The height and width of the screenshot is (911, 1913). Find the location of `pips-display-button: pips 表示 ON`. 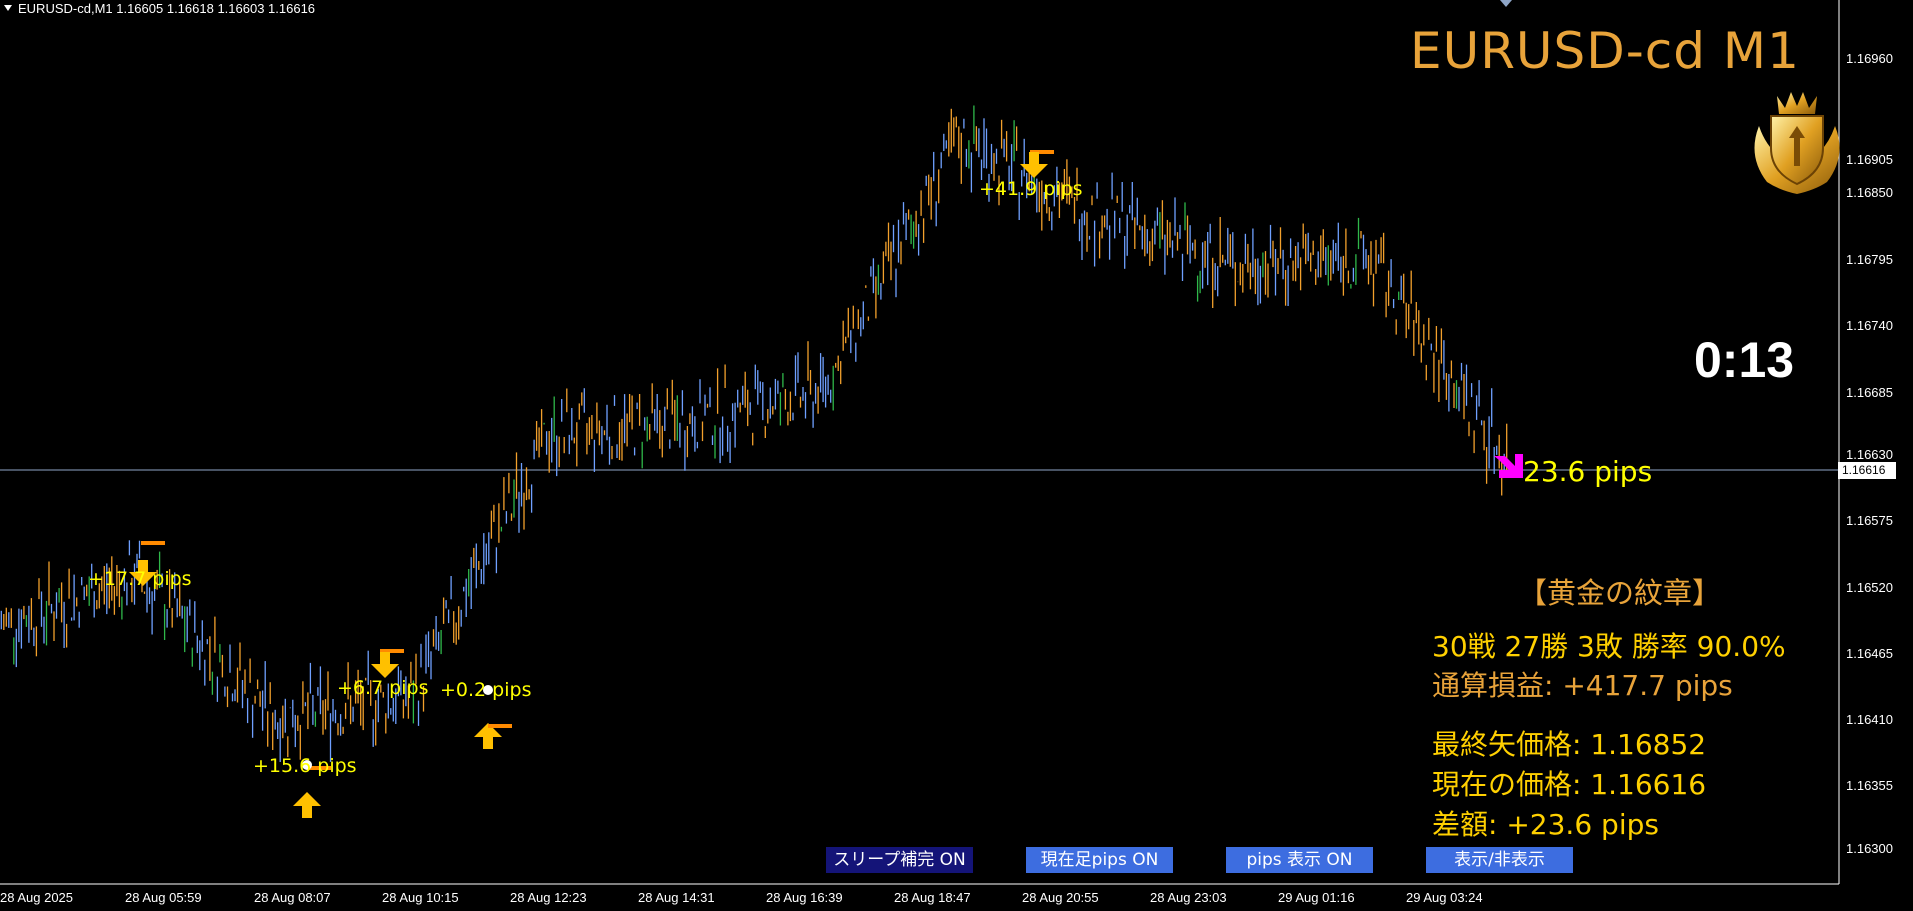

pips-display-button: pips 表示 ON is located at coordinates (1299, 860).